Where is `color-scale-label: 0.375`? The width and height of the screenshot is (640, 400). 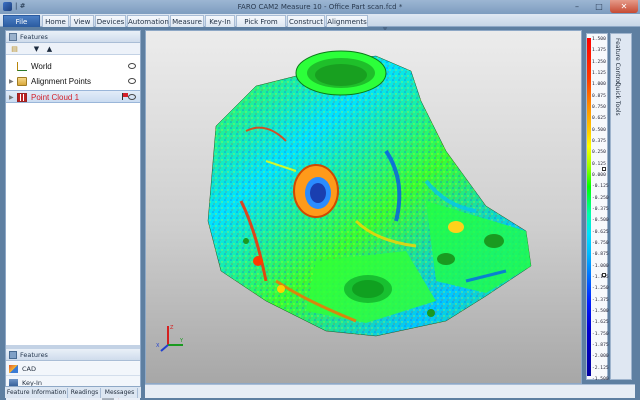 color-scale-label: 0.375 is located at coordinates (599, 141).